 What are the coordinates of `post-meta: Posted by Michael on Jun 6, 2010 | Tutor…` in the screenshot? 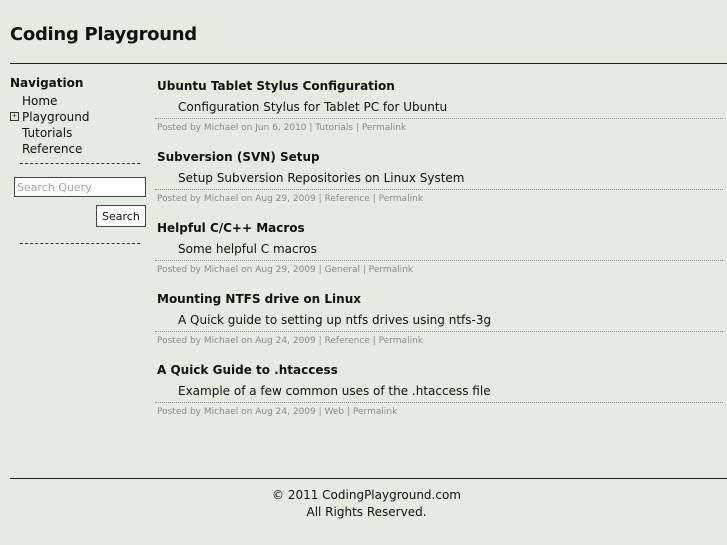 It's located at (281, 128).